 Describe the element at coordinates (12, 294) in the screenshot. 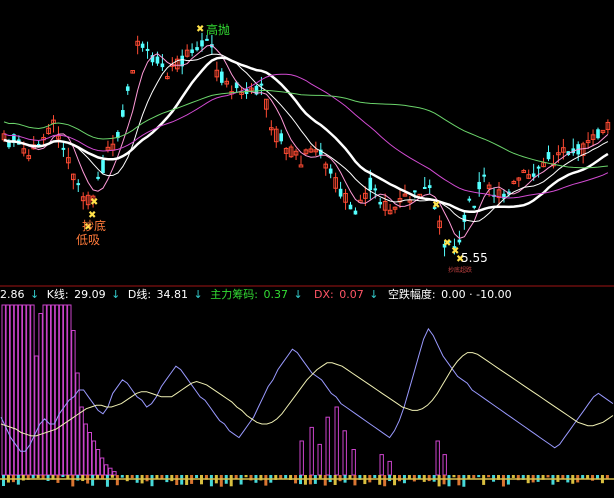

I see `left-partial-value: 2.86` at that location.